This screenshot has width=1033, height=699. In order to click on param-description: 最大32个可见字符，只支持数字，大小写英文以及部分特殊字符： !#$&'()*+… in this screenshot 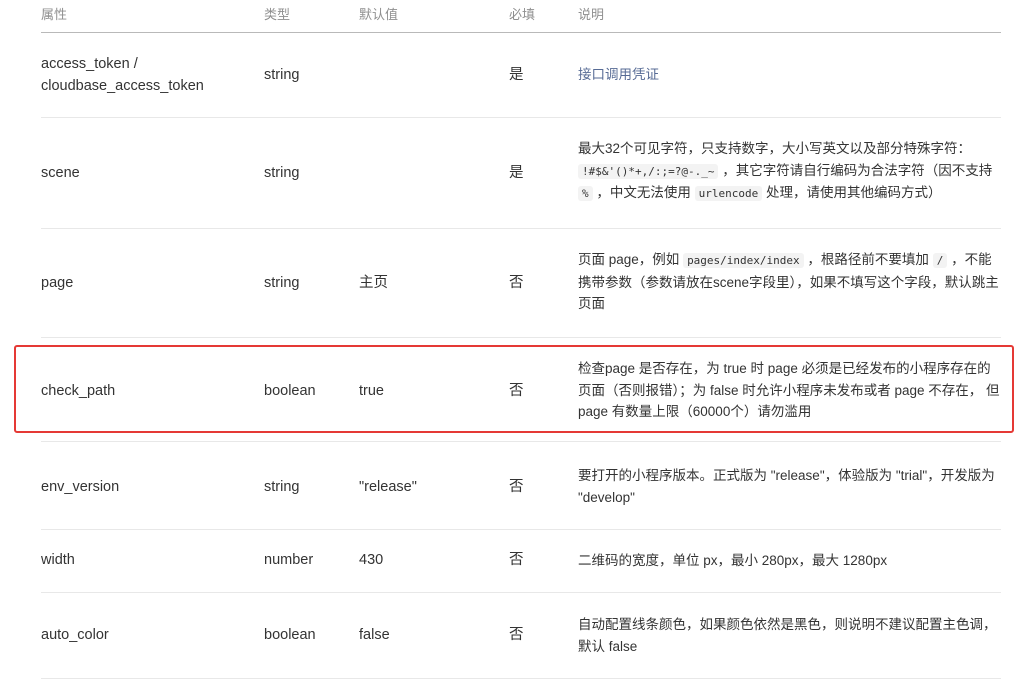, I will do `click(790, 171)`.